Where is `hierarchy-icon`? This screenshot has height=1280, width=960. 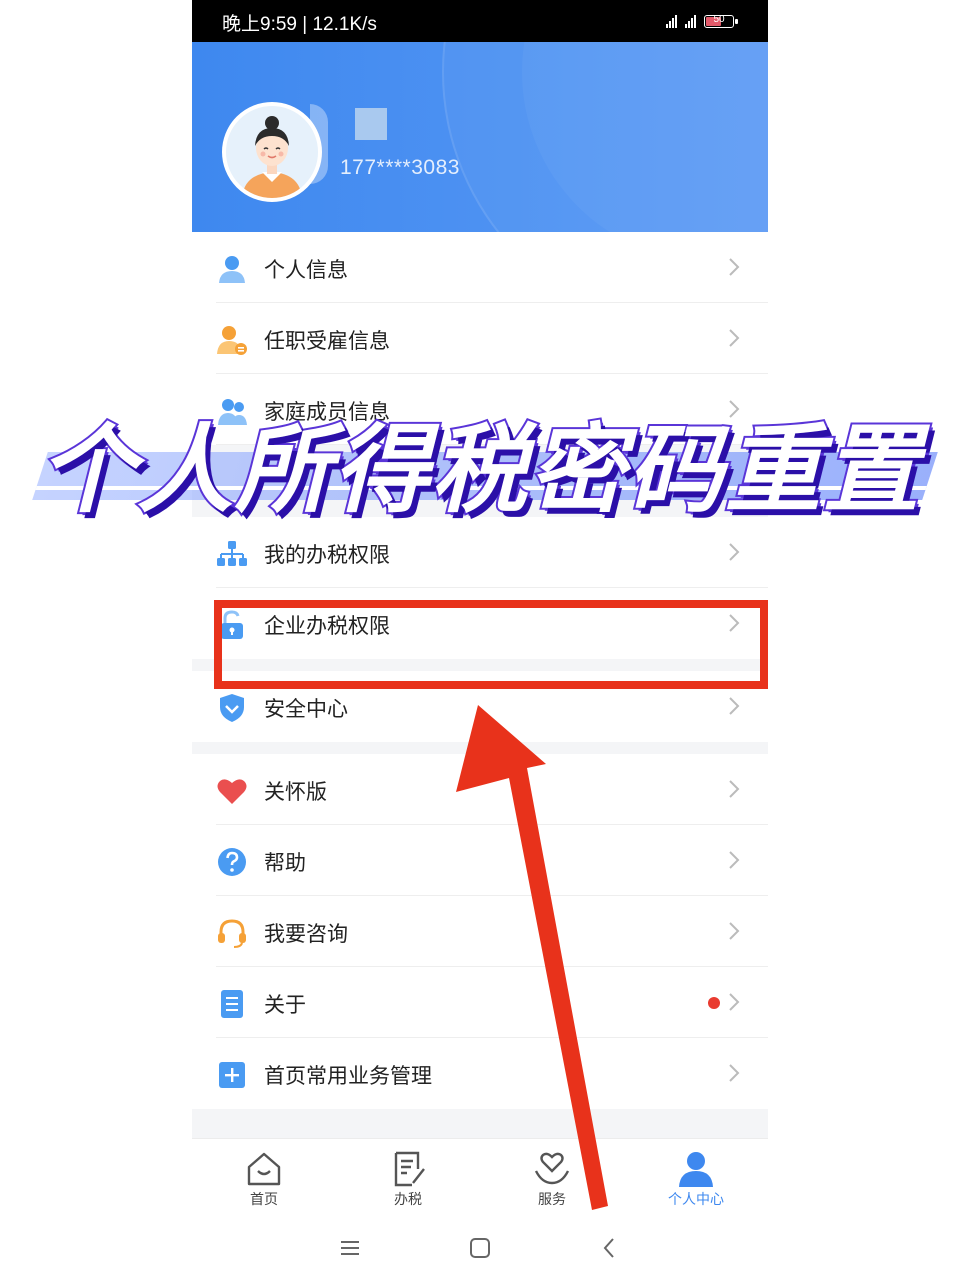
hierarchy-icon is located at coordinates (232, 553).